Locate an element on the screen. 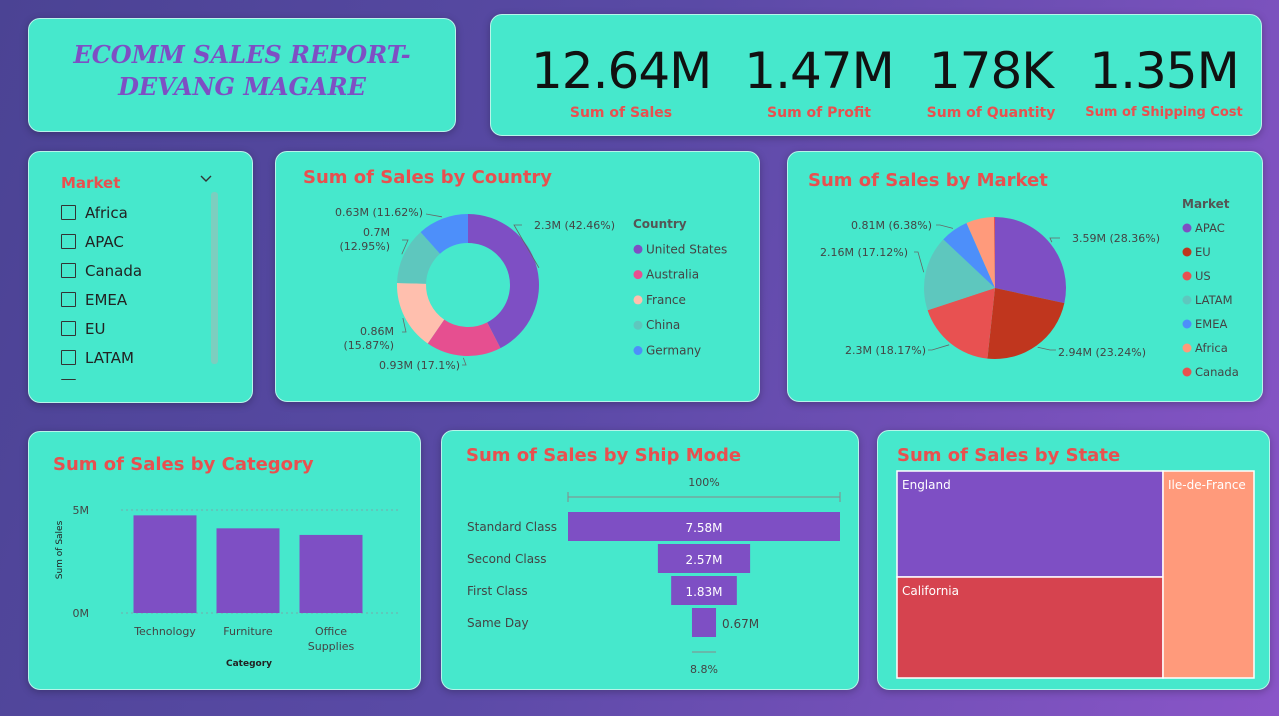 The height and width of the screenshot is (716, 1279). legend-item-africa: Africa is located at coordinates (1211, 348).